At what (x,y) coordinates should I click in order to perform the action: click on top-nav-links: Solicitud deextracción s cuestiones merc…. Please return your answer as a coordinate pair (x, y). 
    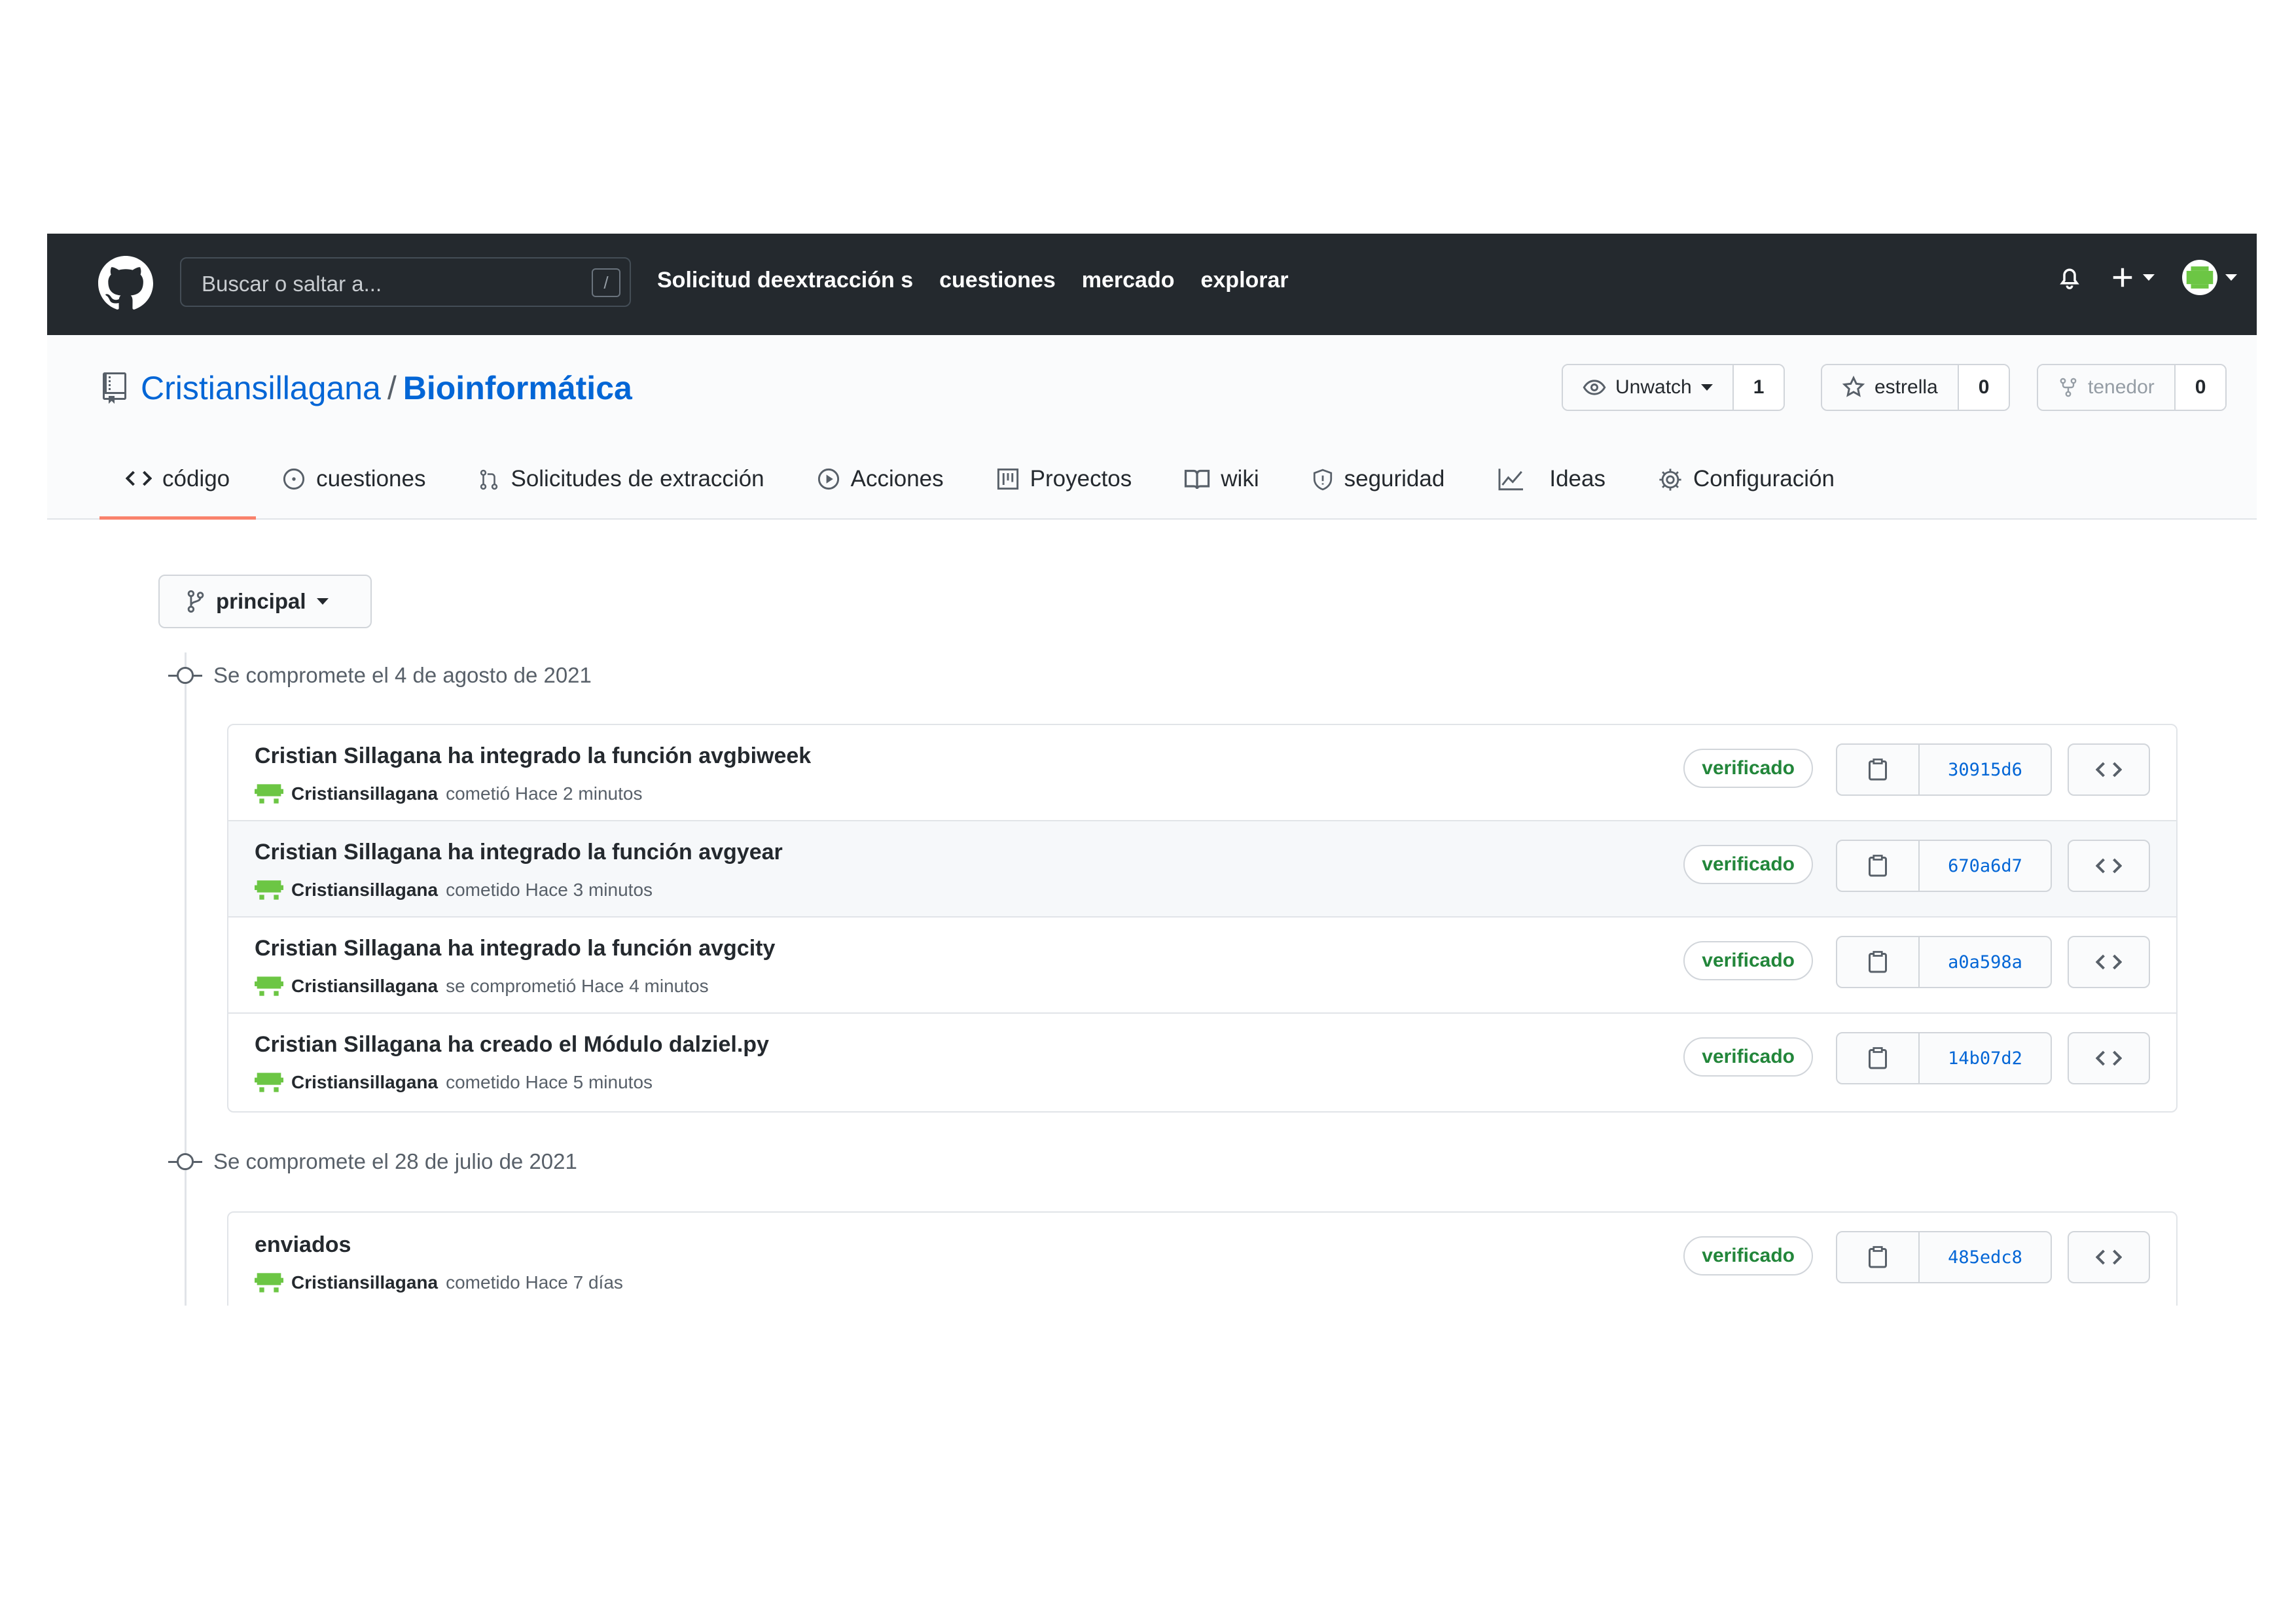
    Looking at the image, I should click on (973, 280).